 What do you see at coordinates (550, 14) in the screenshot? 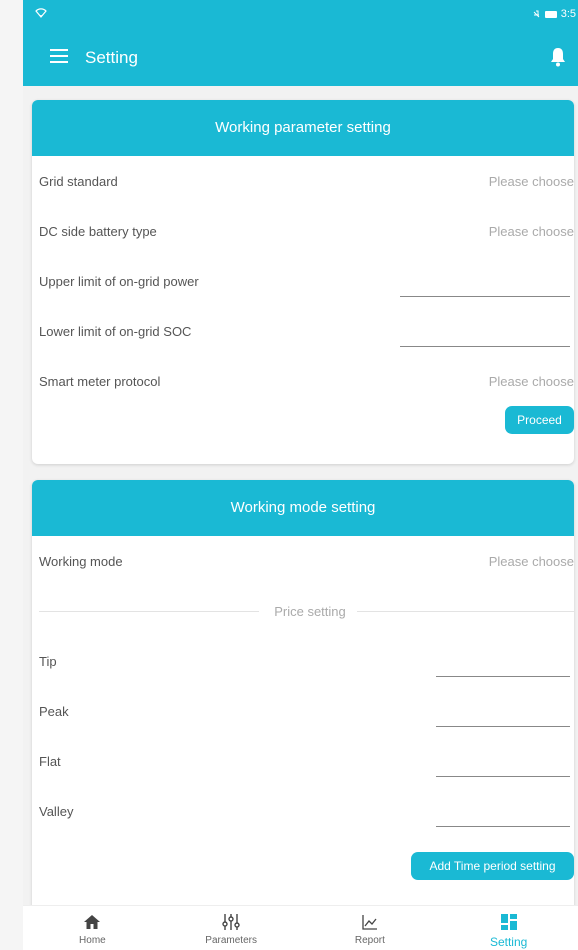
I see `battery-icon` at bounding box center [550, 14].